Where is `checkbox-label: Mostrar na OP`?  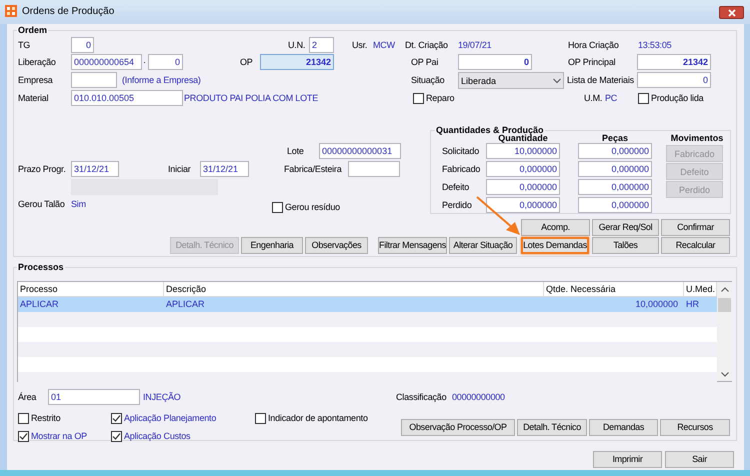
checkbox-label: Mostrar na OP is located at coordinates (59, 436).